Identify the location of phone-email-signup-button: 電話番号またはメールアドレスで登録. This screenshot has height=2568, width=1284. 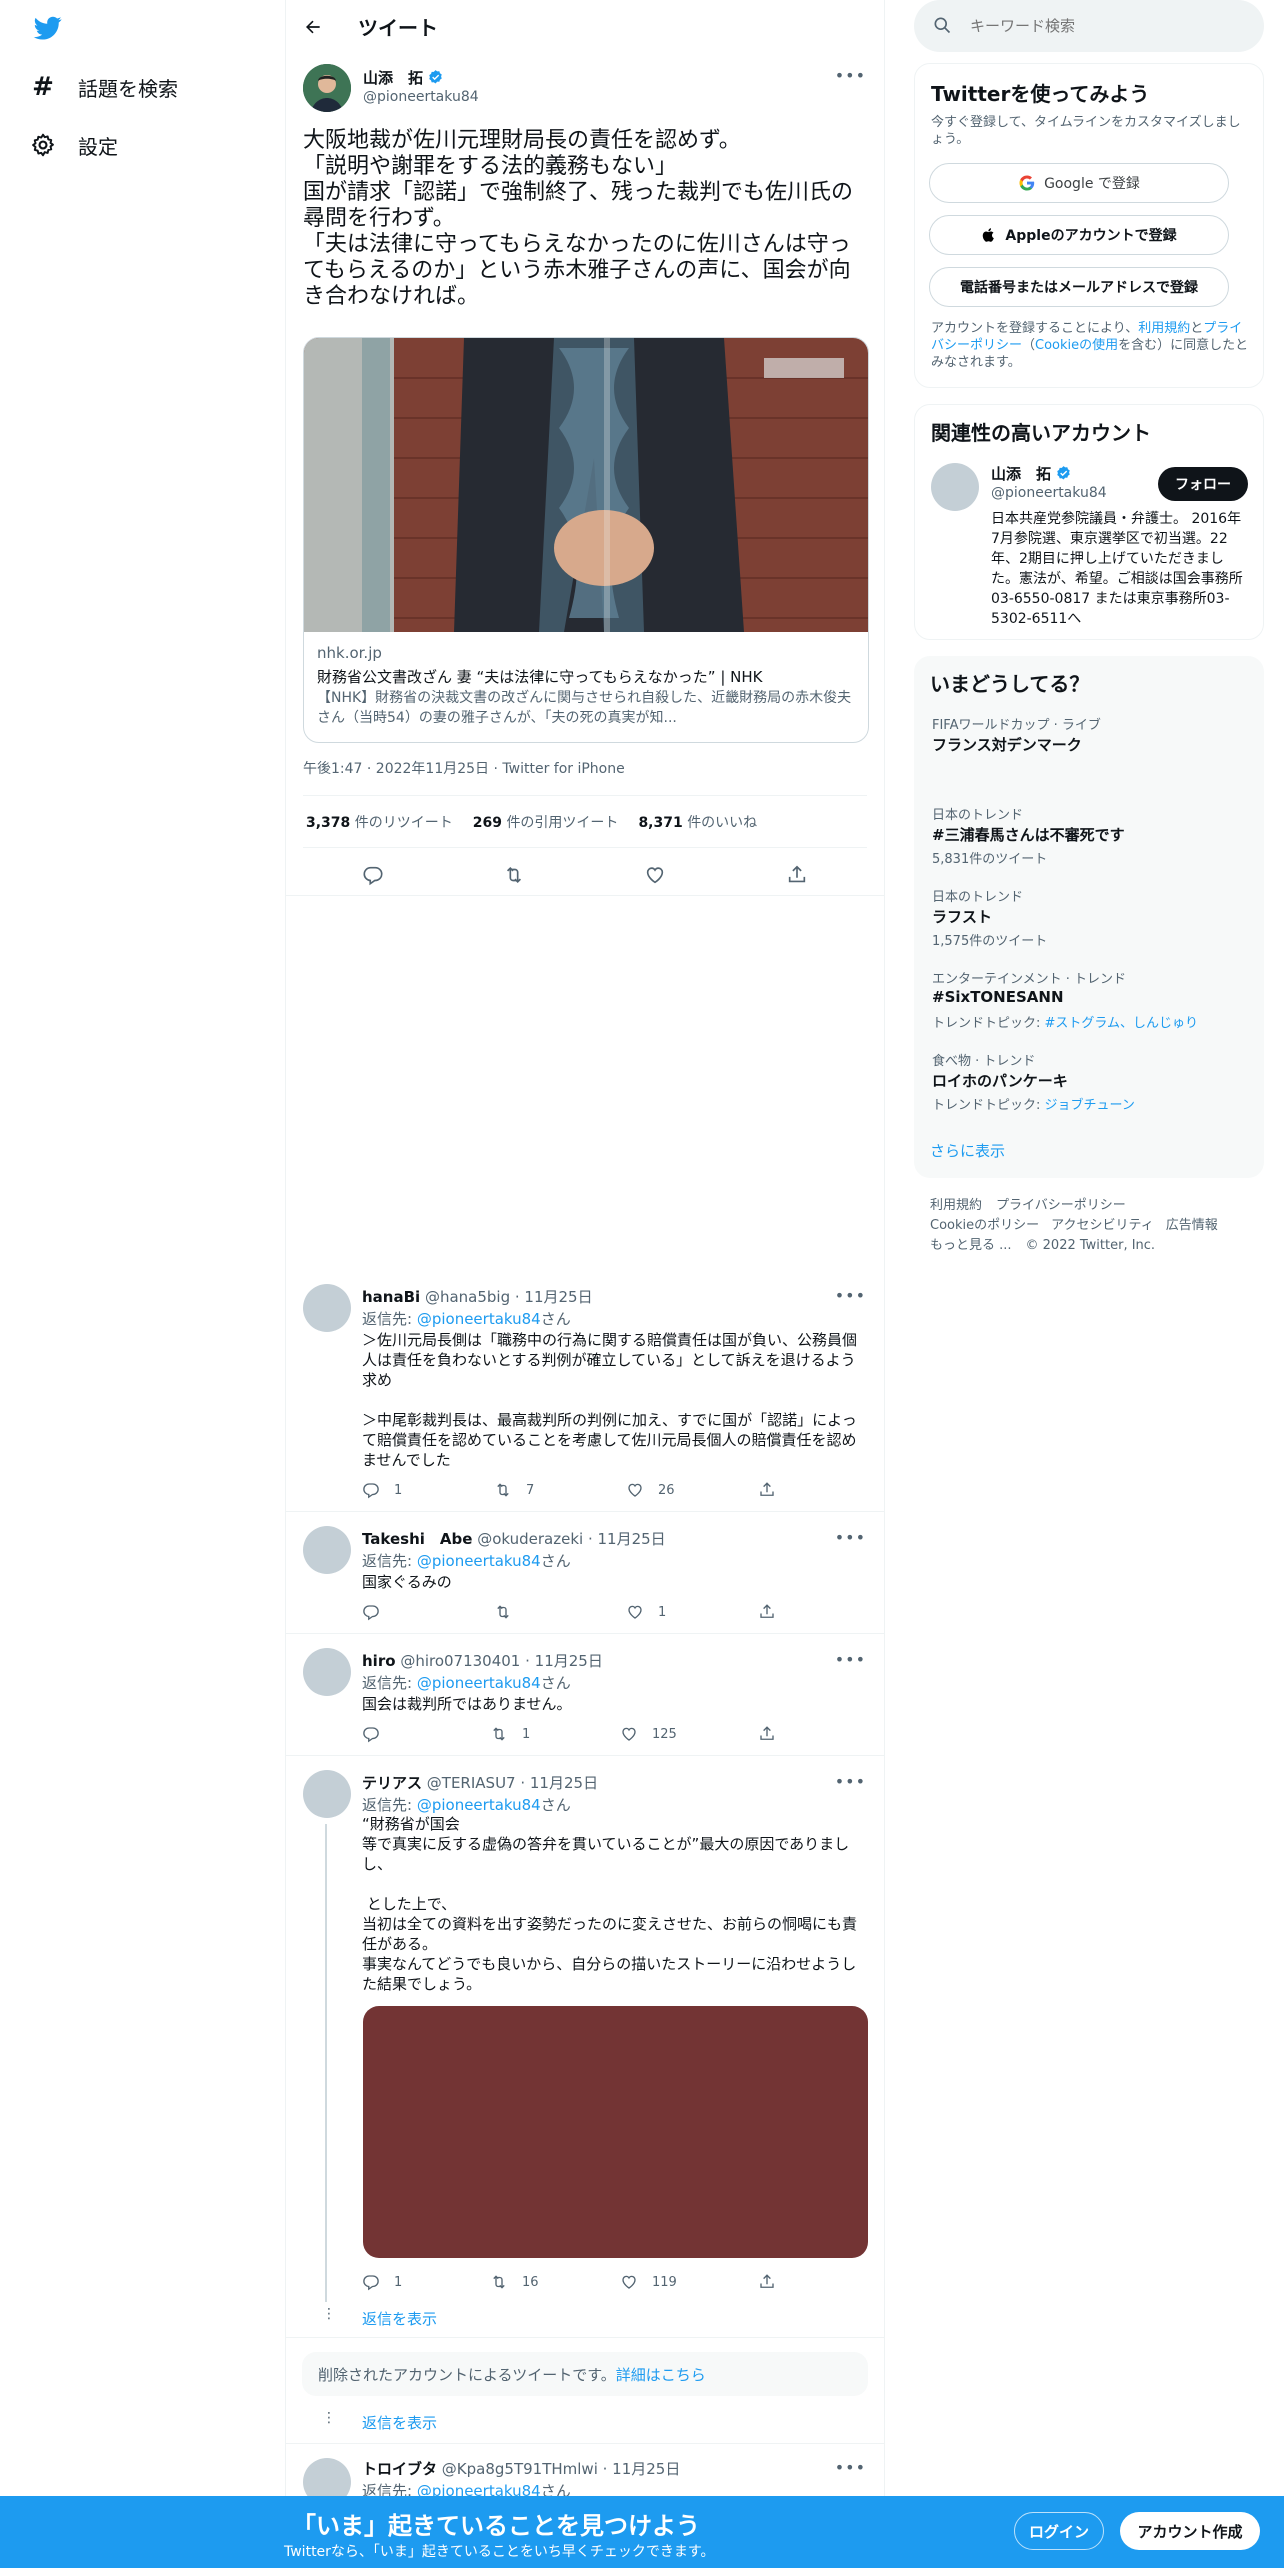
(1079, 287).